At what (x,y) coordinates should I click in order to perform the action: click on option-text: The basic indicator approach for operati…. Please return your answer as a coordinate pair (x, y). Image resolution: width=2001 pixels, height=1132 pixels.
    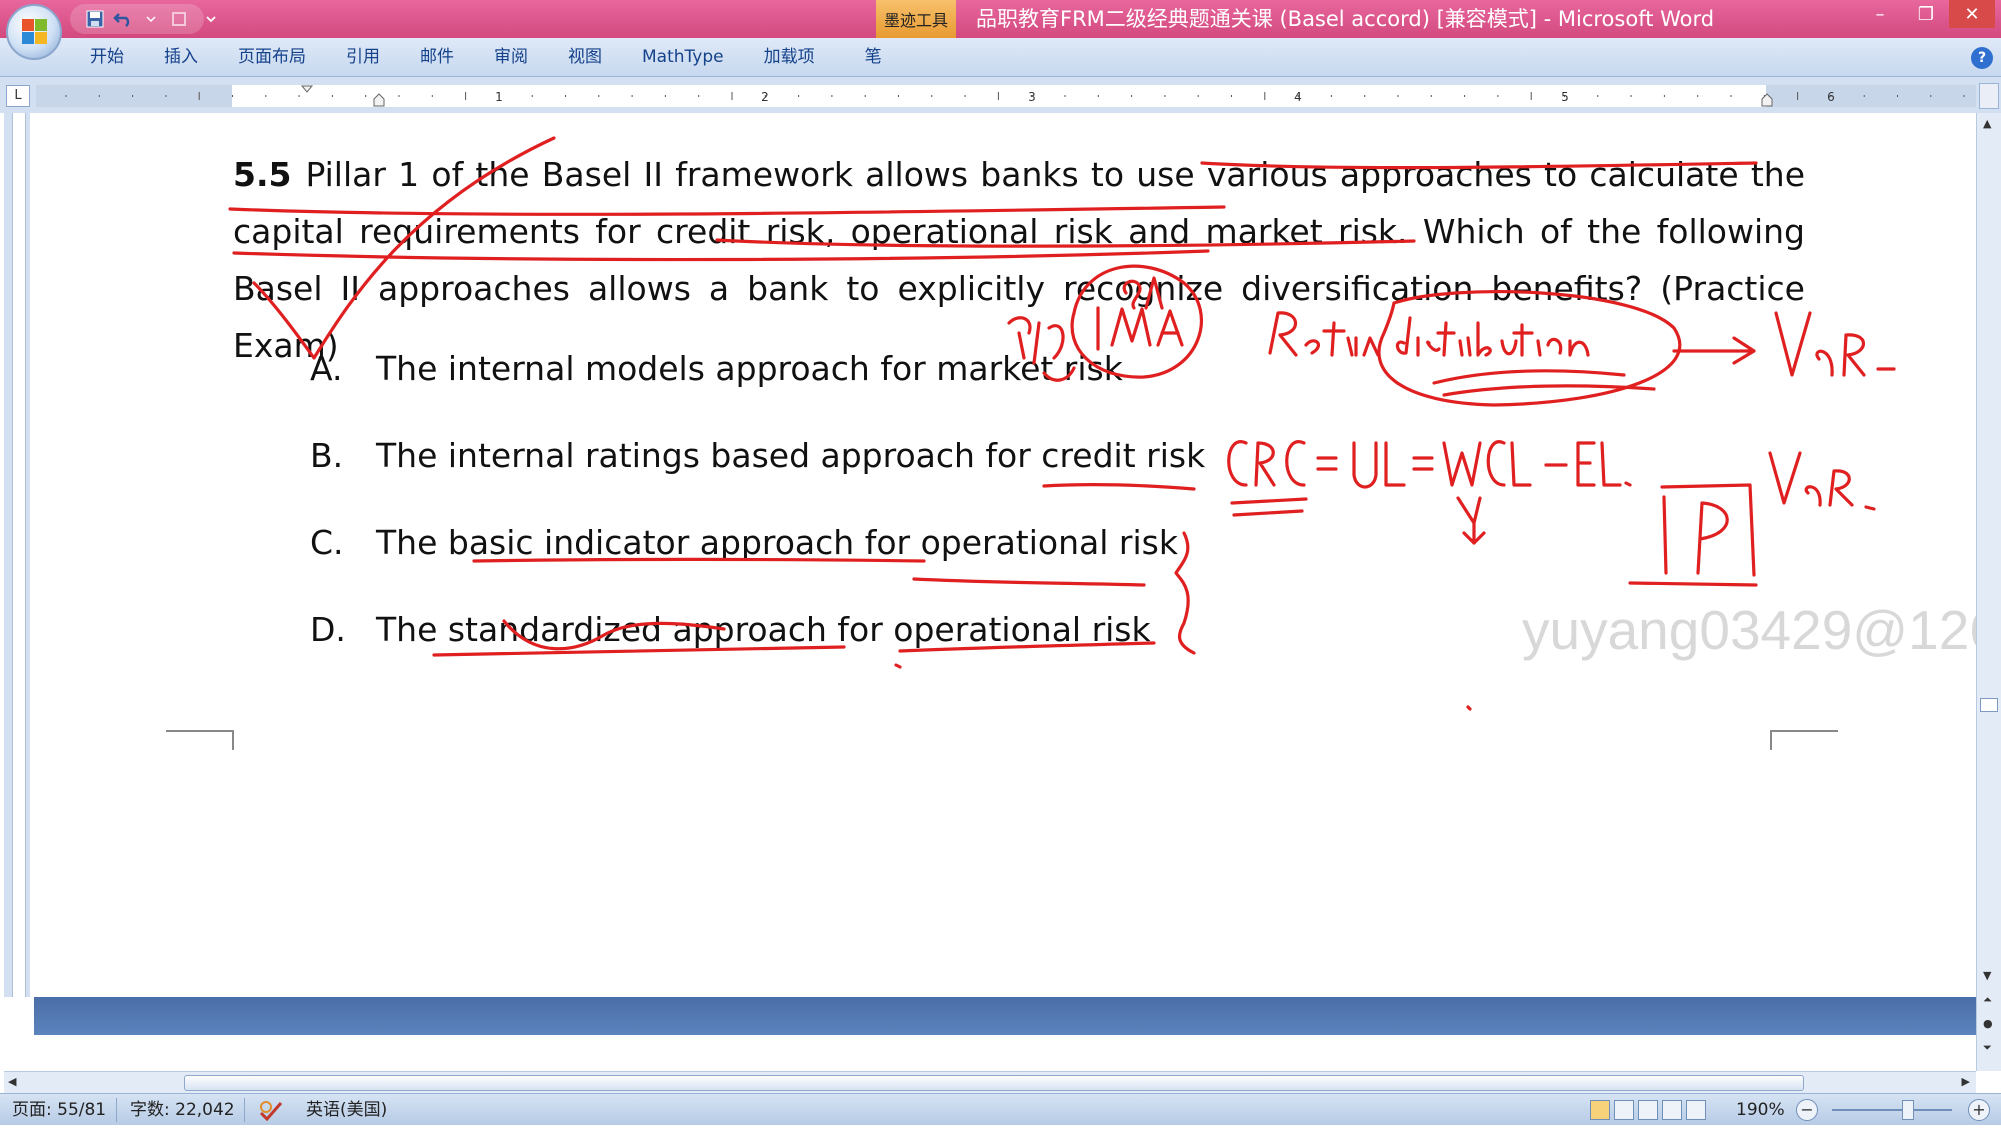
    Looking at the image, I should click on (777, 542).